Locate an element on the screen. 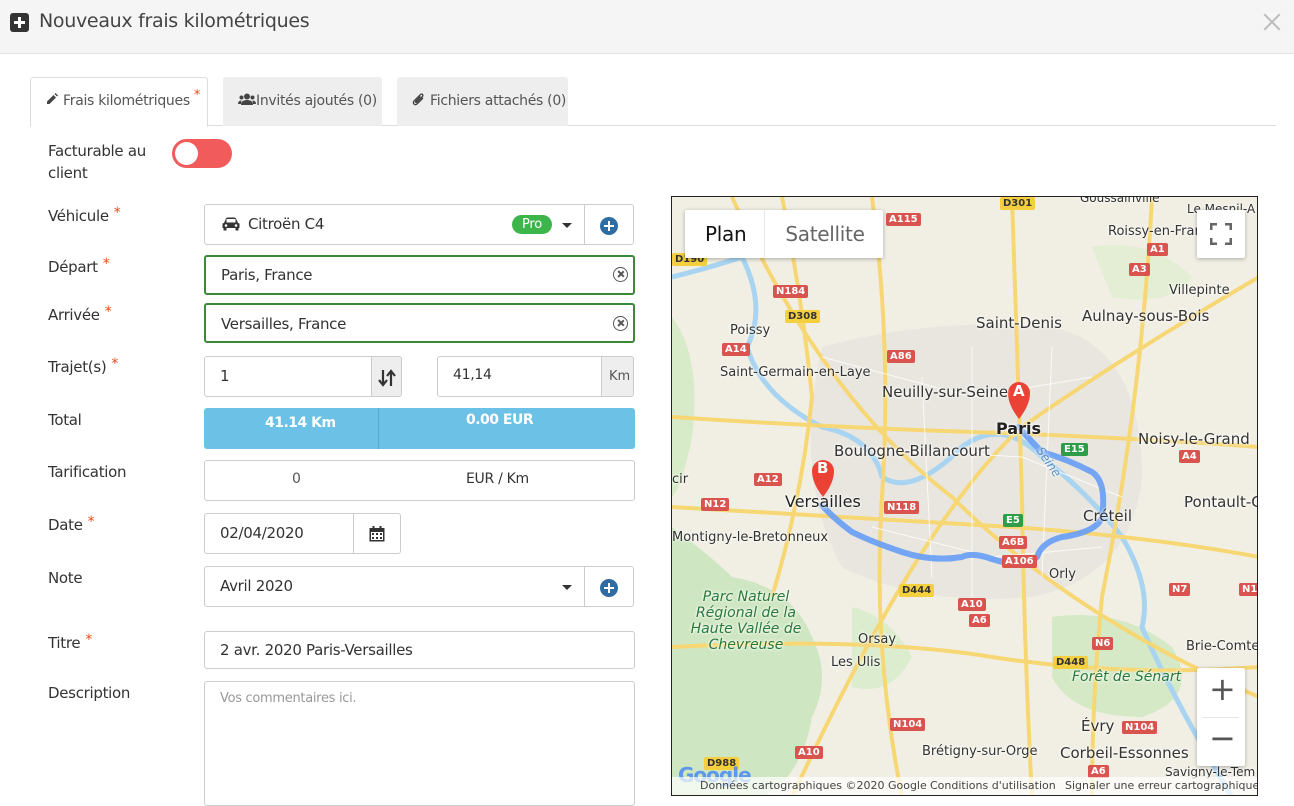  zoom-divider is located at coordinates (1221, 717).